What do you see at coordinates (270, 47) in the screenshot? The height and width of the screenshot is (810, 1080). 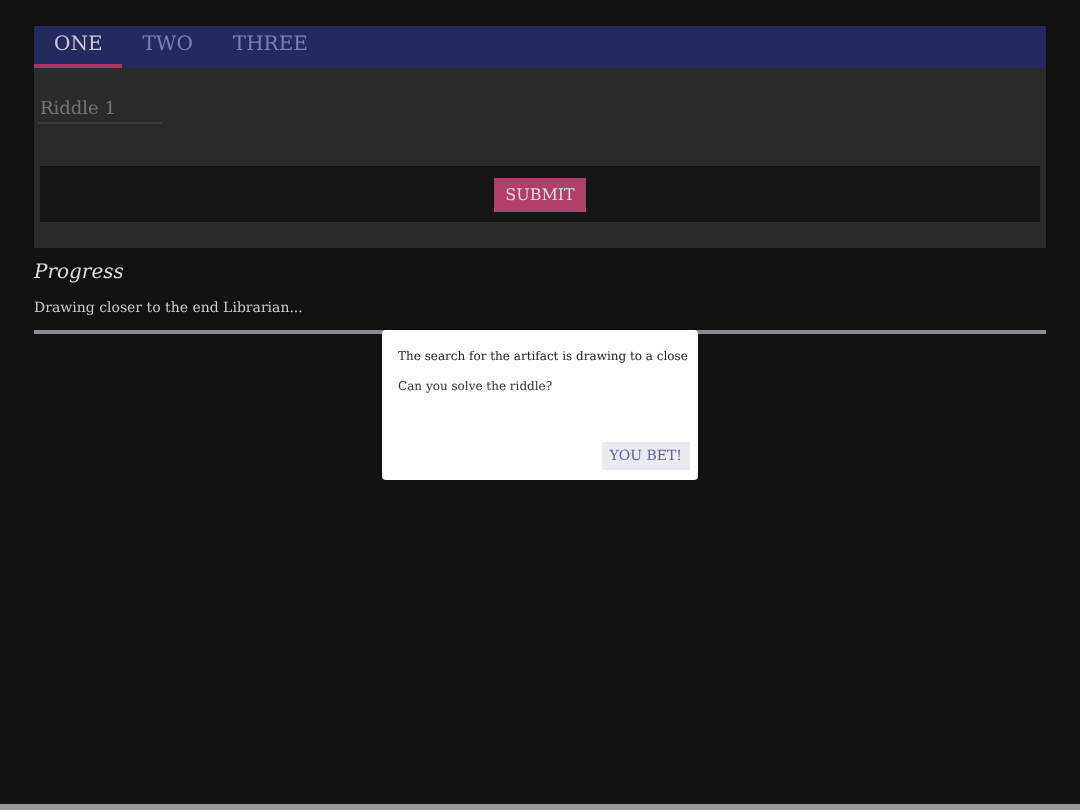 I see `tab: THREE` at bounding box center [270, 47].